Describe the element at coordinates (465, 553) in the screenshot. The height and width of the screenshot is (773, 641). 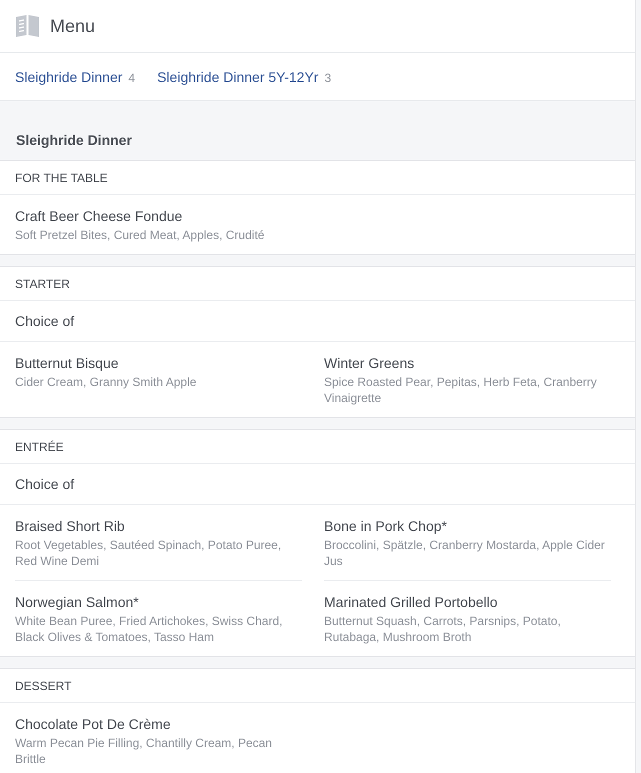
I see `dish-description: Broccolini, Spätzle, Cranberry Mostarda, Apple Cider Jus` at that location.